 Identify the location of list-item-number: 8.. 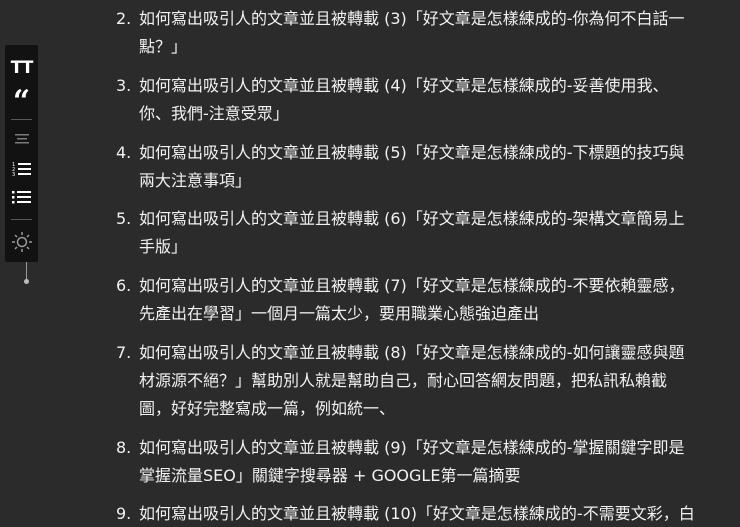
(124, 447).